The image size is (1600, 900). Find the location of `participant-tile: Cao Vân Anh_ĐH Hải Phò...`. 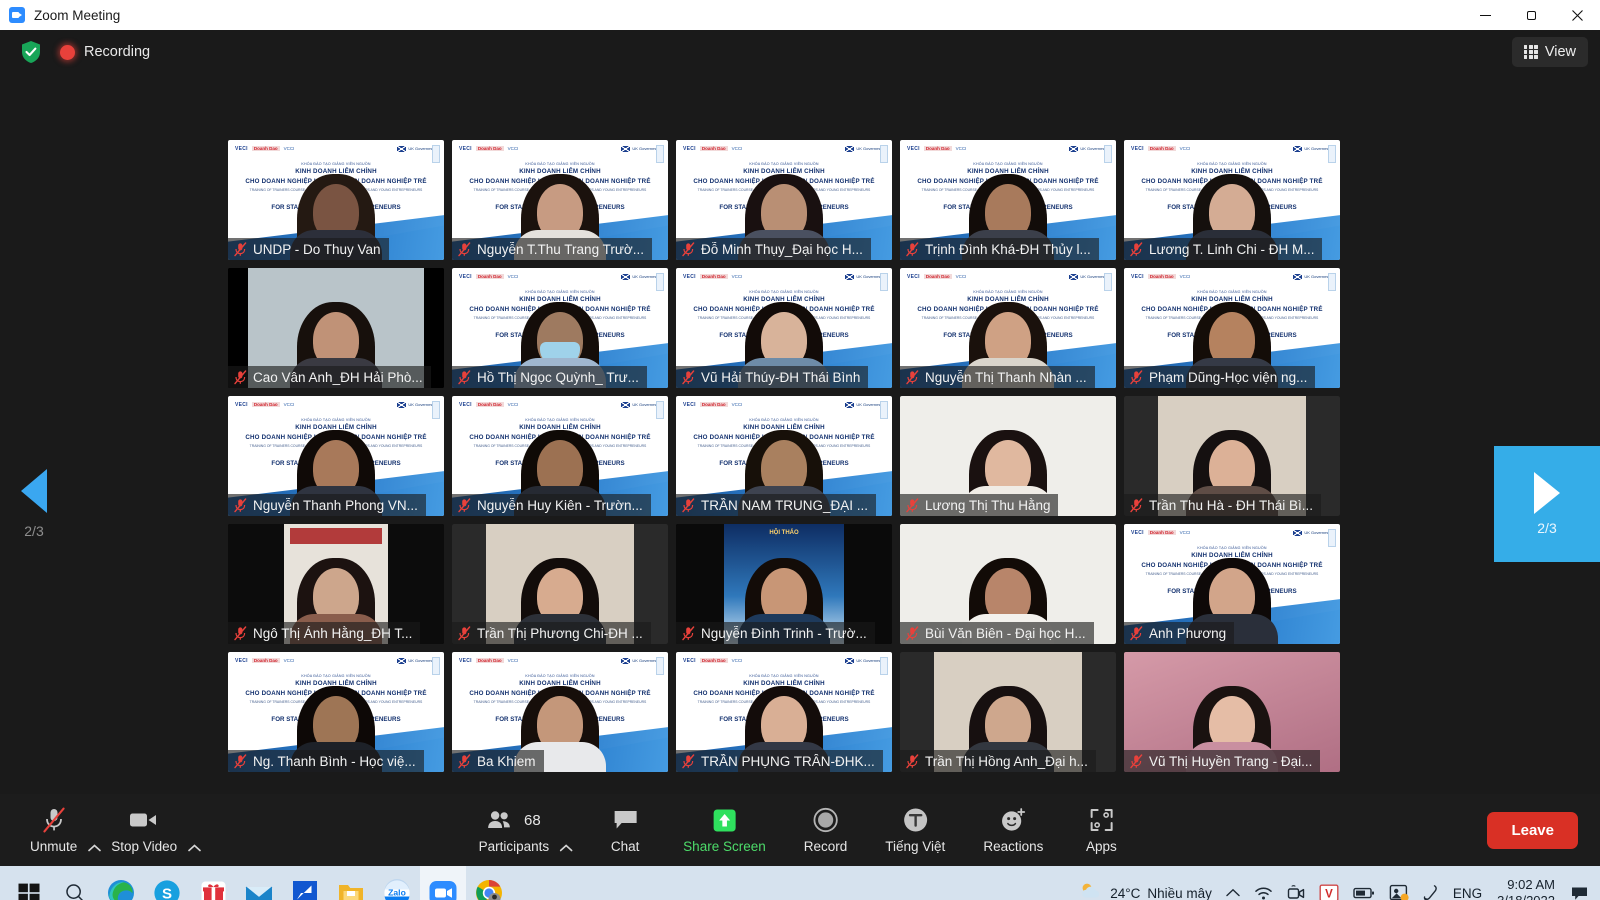

participant-tile: Cao Vân Anh_ĐH Hải Phò... is located at coordinates (336, 328).